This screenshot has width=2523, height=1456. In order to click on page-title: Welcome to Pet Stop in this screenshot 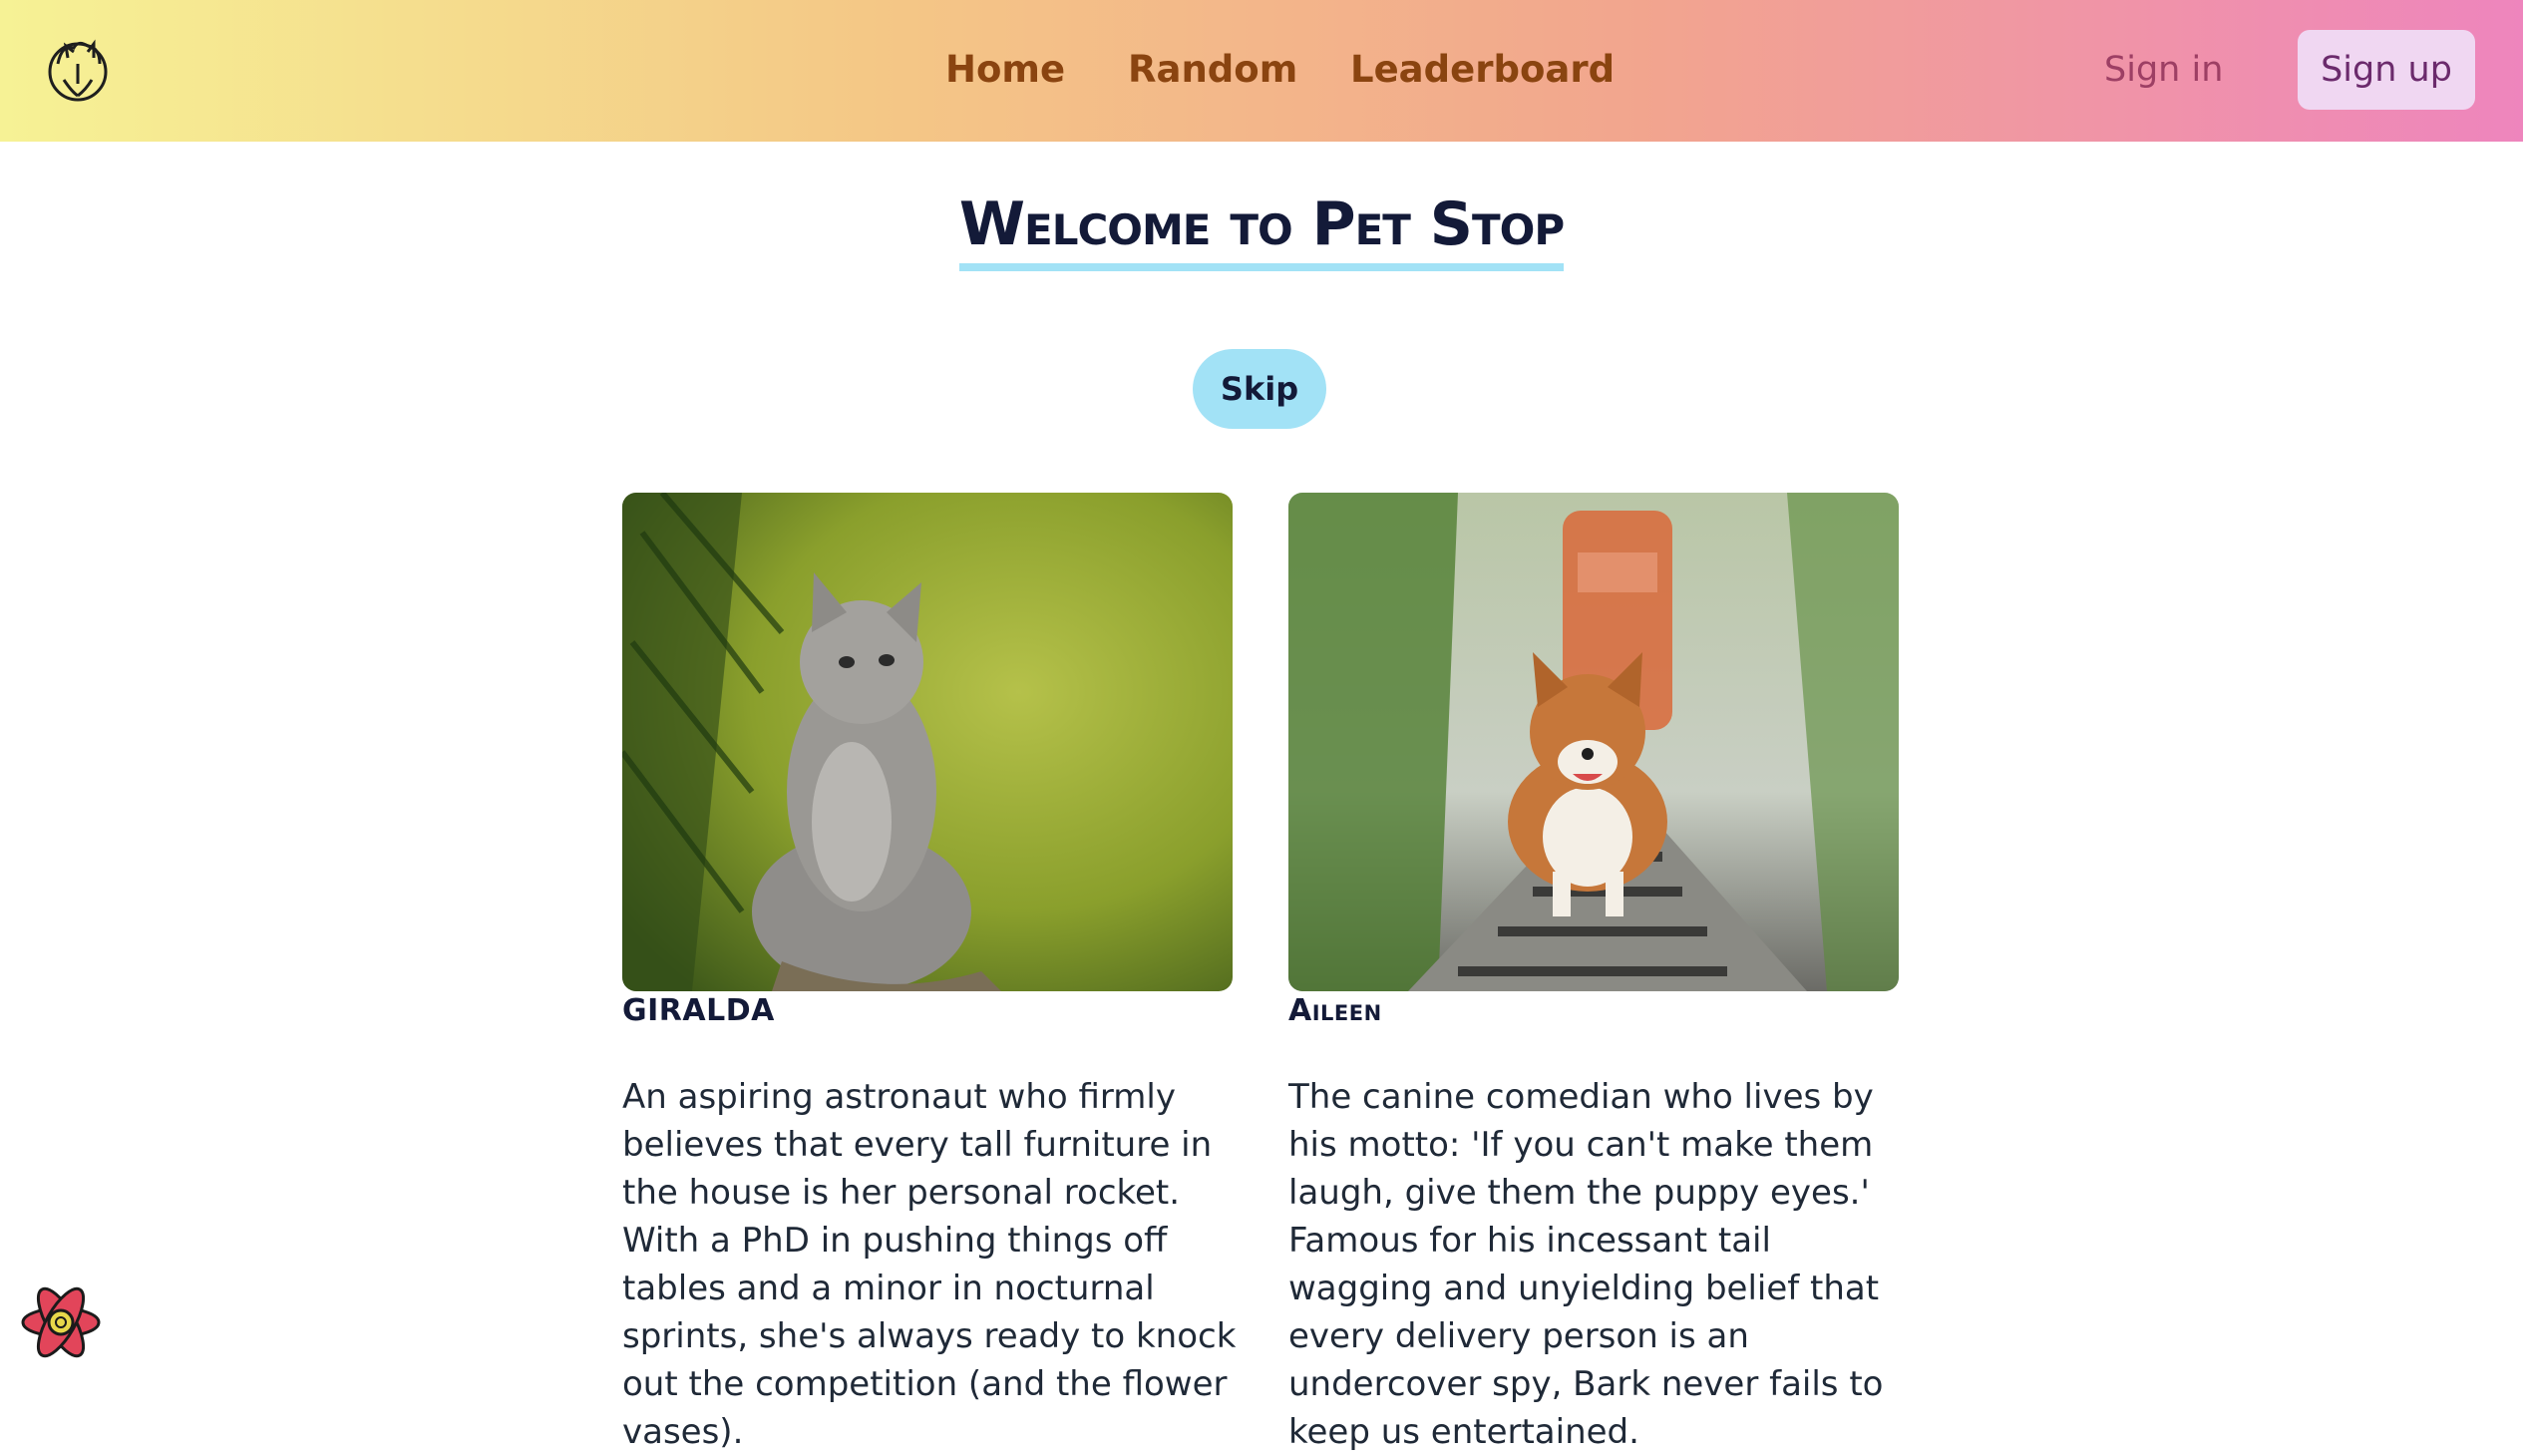, I will do `click(1261, 230)`.